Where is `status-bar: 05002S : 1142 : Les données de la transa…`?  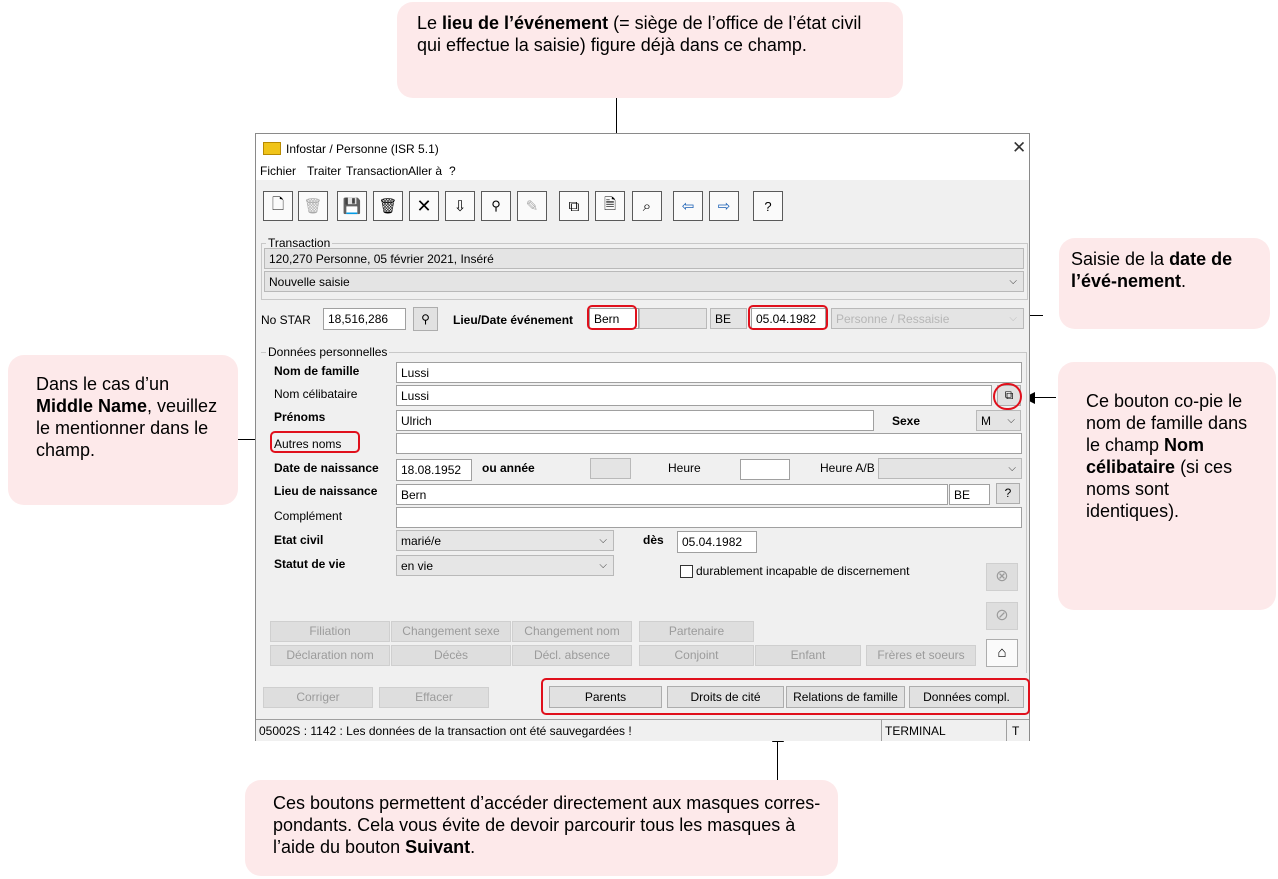 status-bar: 05002S : 1142 : Les données de la transa… is located at coordinates (642, 730).